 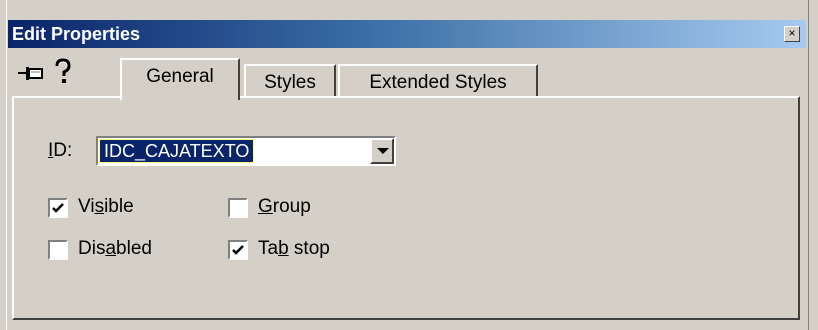 I want to click on visible-checkbox-box, so click(x=58, y=208).